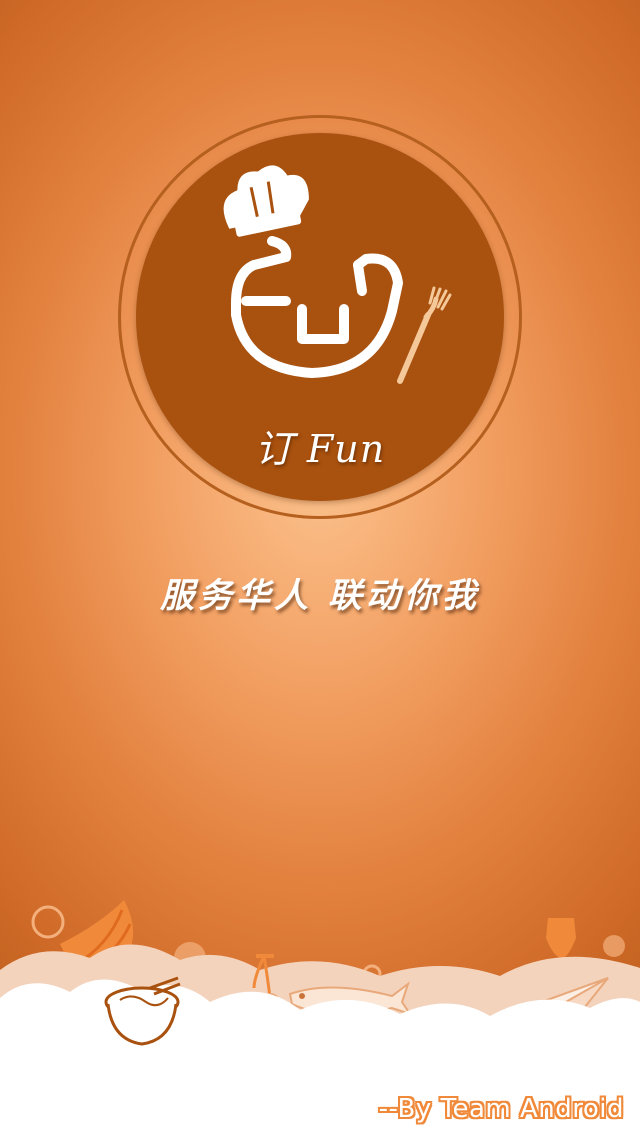  Describe the element at coordinates (501, 1109) in the screenshot. I see `credit-text: --By Team Android` at that location.